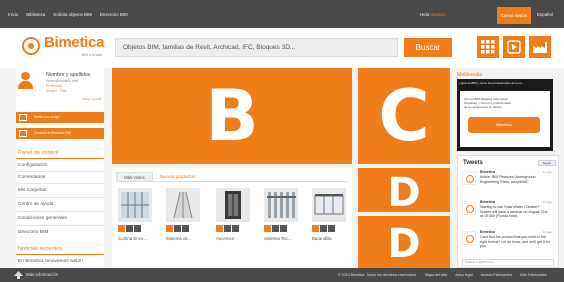 This screenshot has height=282, width=564. I want to click on nav-biblioteca: Biblioteca, so click(35, 14).